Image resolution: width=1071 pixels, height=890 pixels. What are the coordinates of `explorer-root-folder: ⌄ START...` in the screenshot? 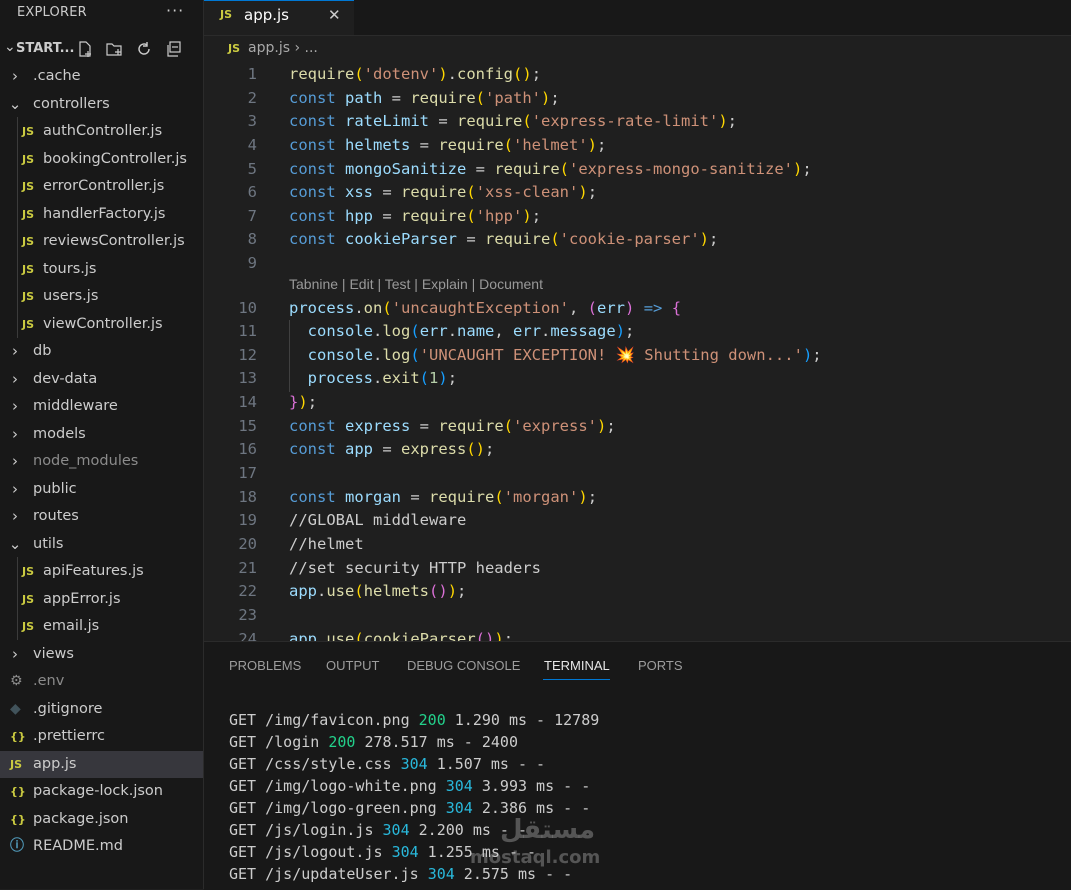 It's located at (101, 49).